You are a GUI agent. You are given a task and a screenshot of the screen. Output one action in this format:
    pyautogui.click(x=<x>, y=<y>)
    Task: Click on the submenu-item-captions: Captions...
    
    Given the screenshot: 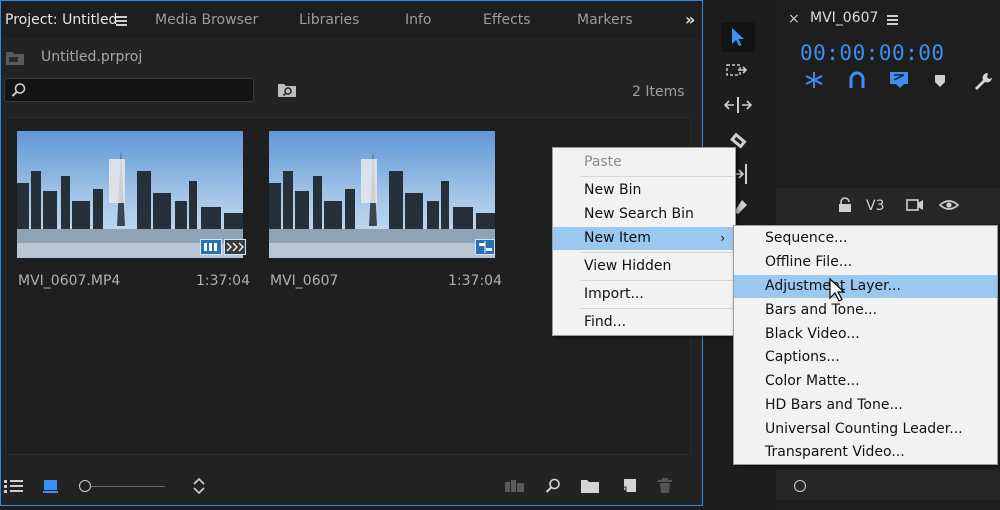 What is the action you would take?
    pyautogui.click(x=865, y=357)
    